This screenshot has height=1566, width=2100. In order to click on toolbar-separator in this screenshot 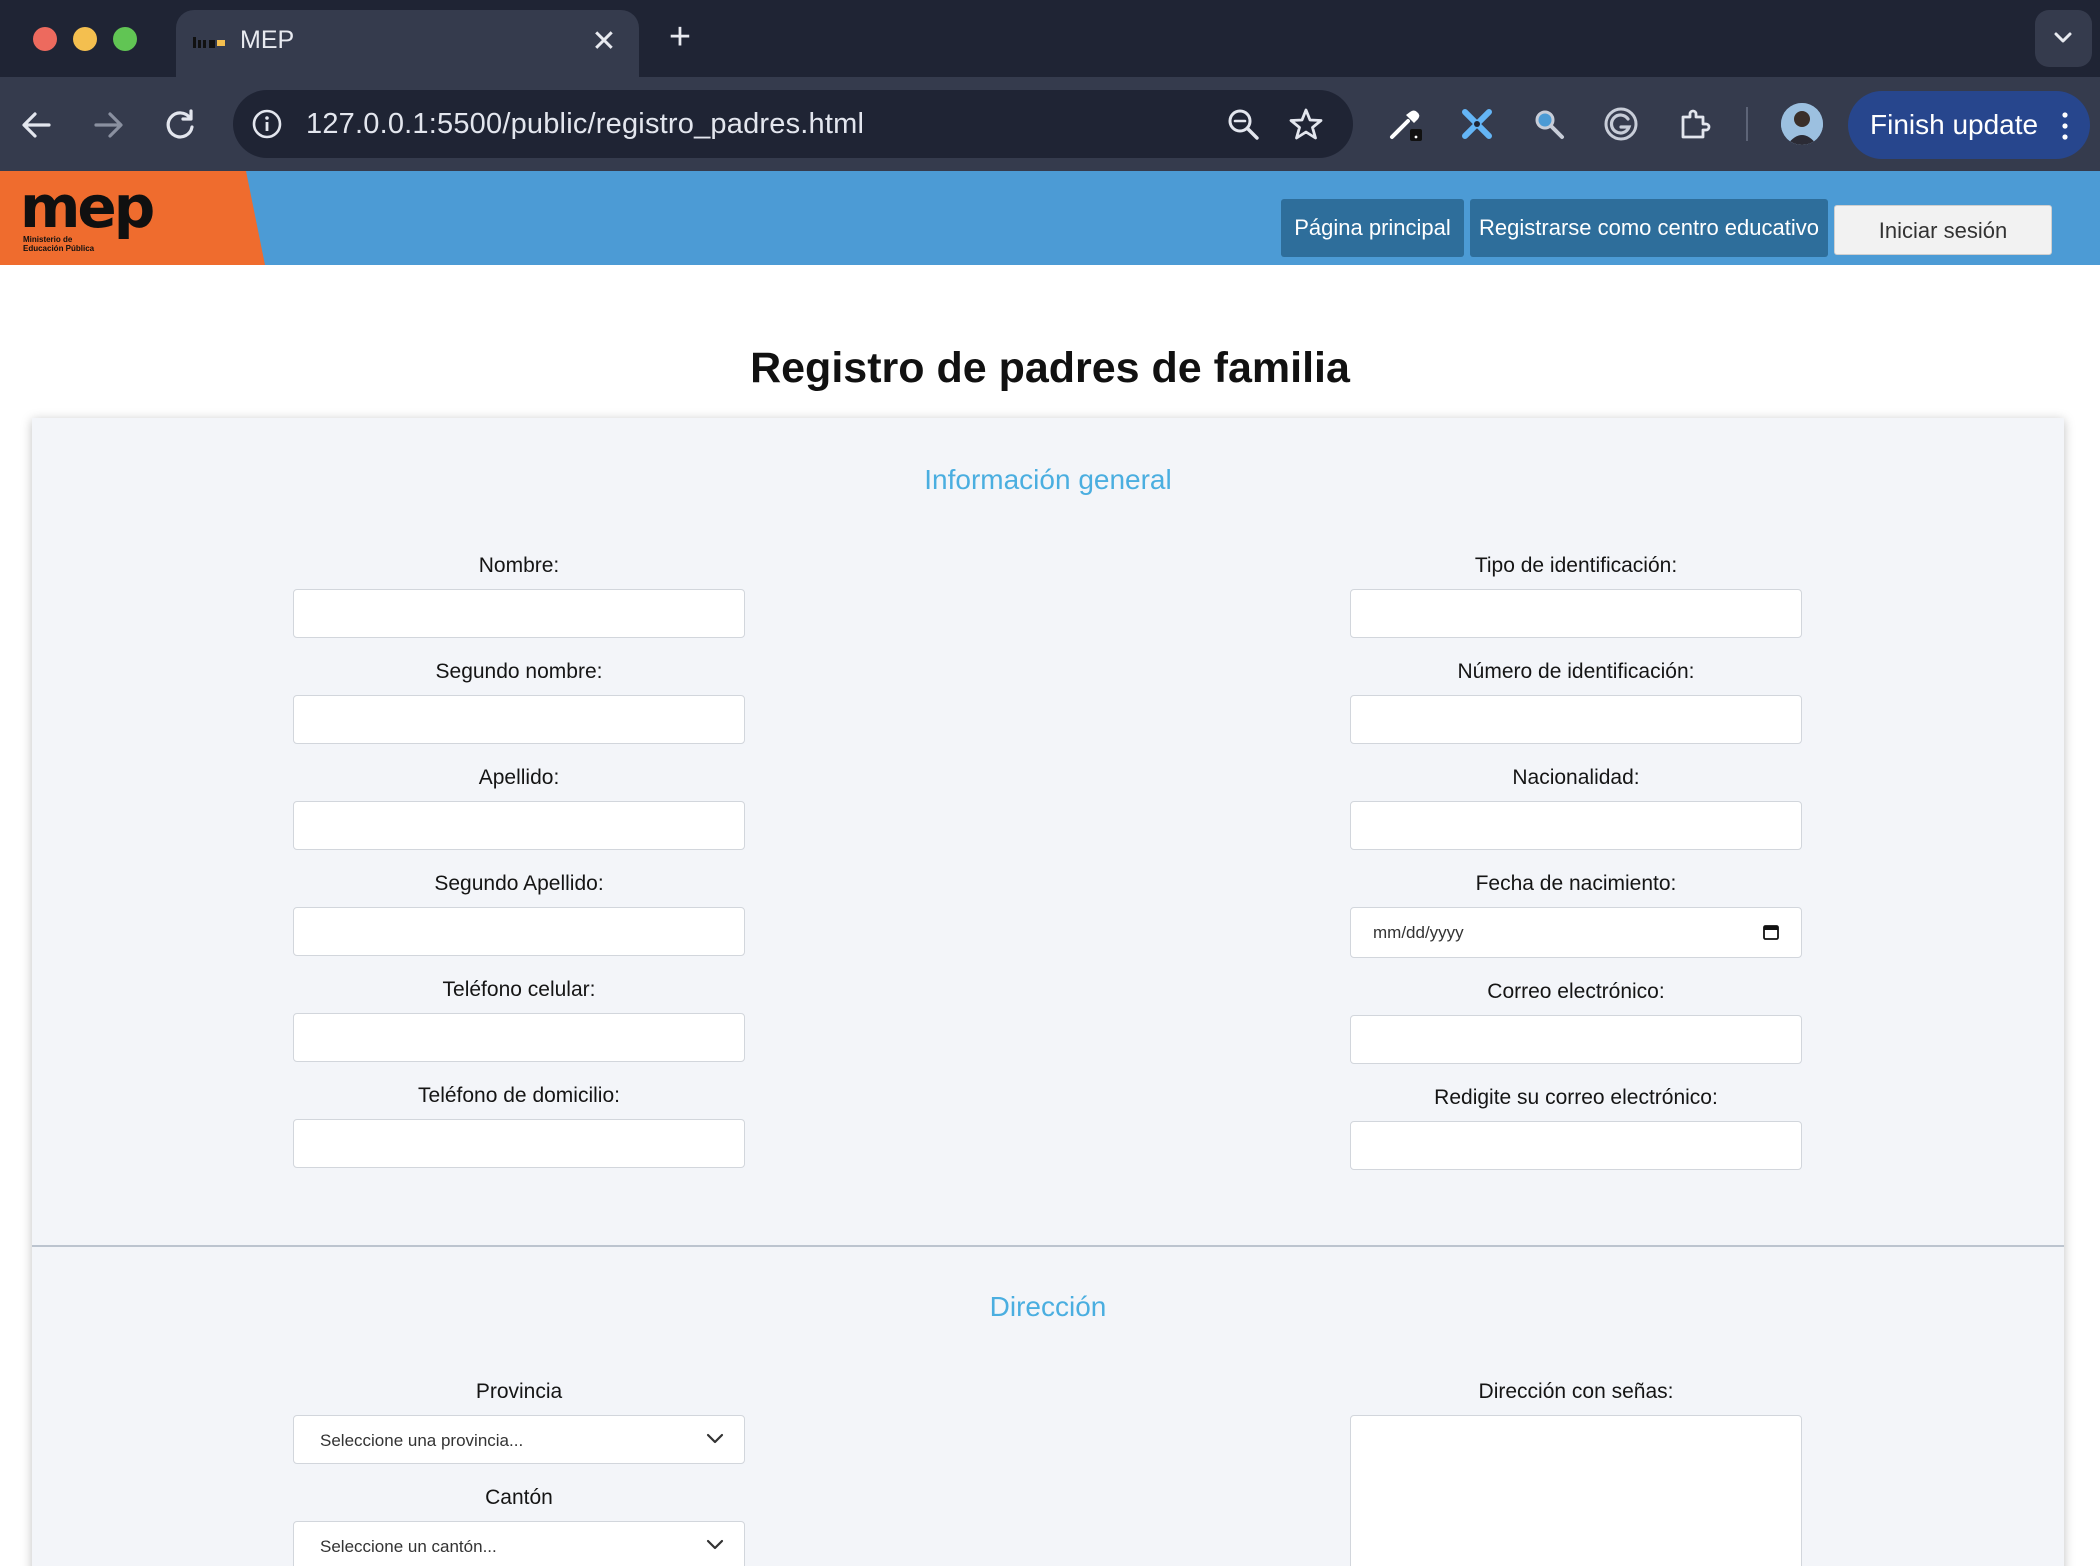, I will do `click(1747, 124)`.